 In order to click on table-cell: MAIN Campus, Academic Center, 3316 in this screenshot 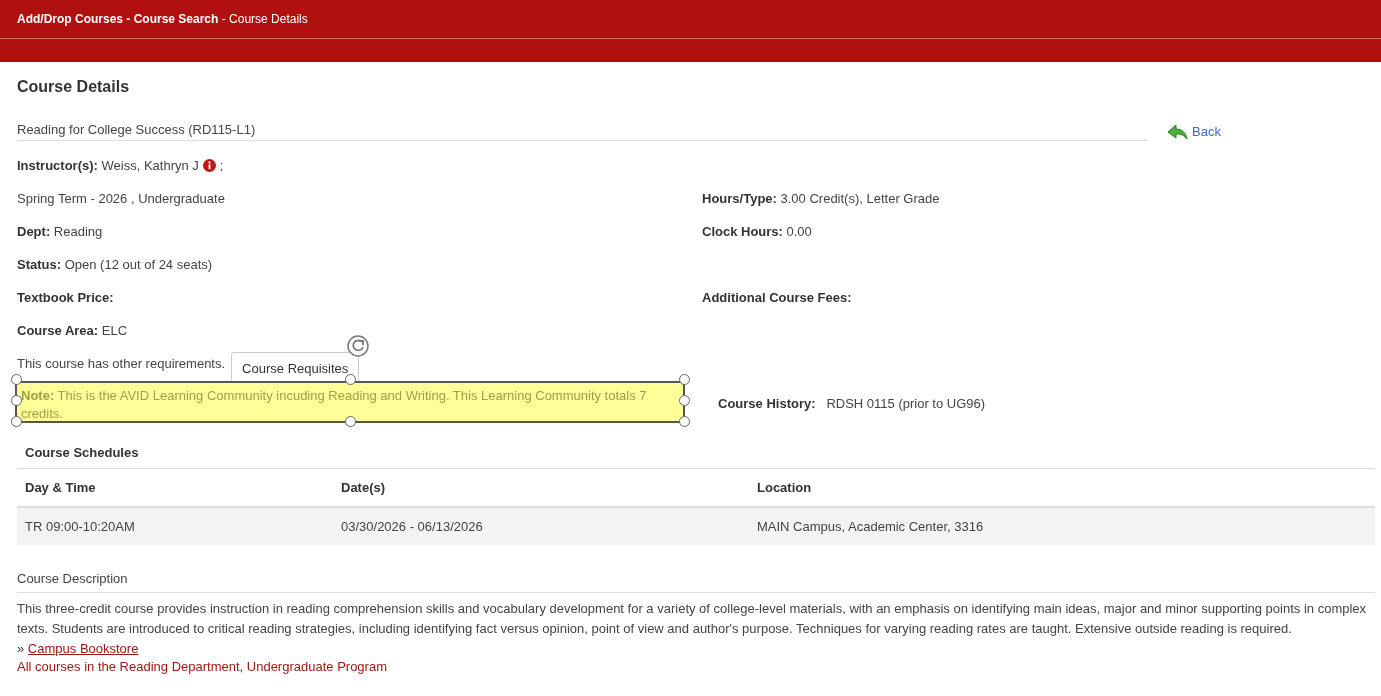, I will do `click(1062, 526)`.